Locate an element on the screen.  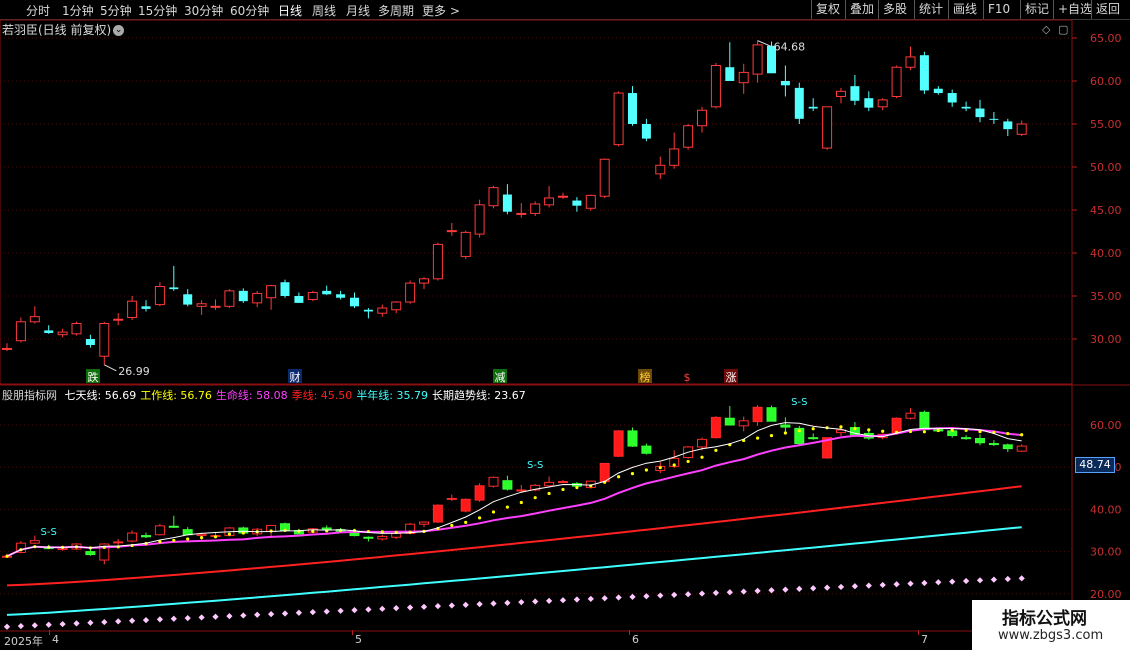
period-tab-8: 月线 is located at coordinates (358, 10).